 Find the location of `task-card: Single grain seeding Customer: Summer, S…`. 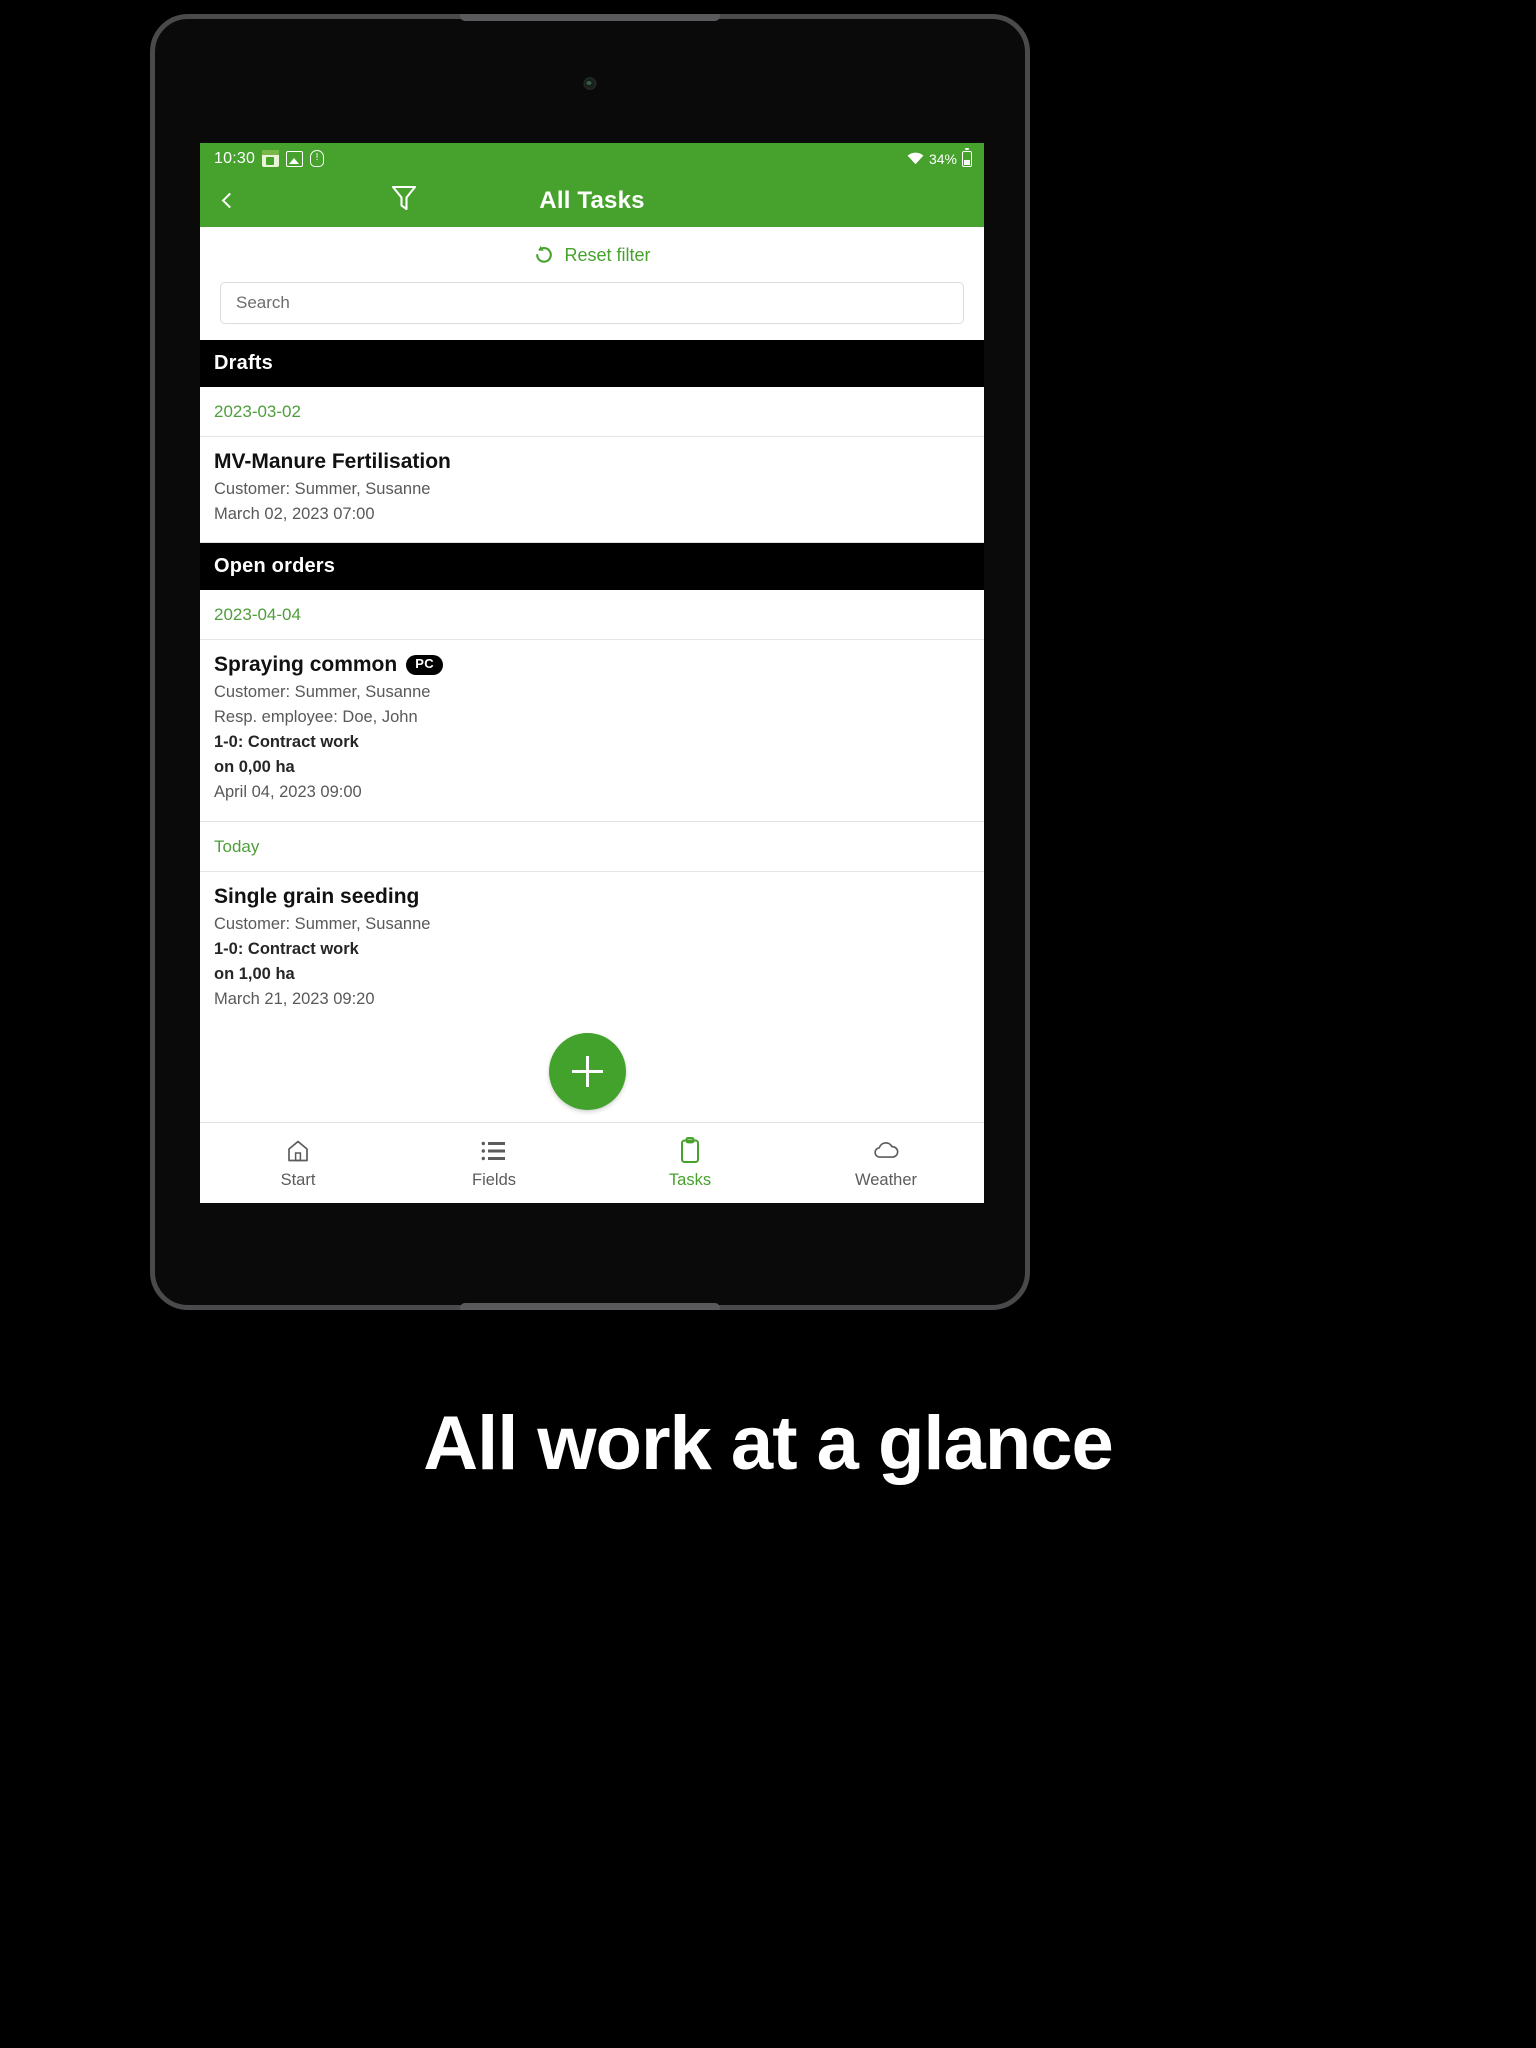

task-card: Single grain seeding Customer: Summer, S… is located at coordinates (592, 949).